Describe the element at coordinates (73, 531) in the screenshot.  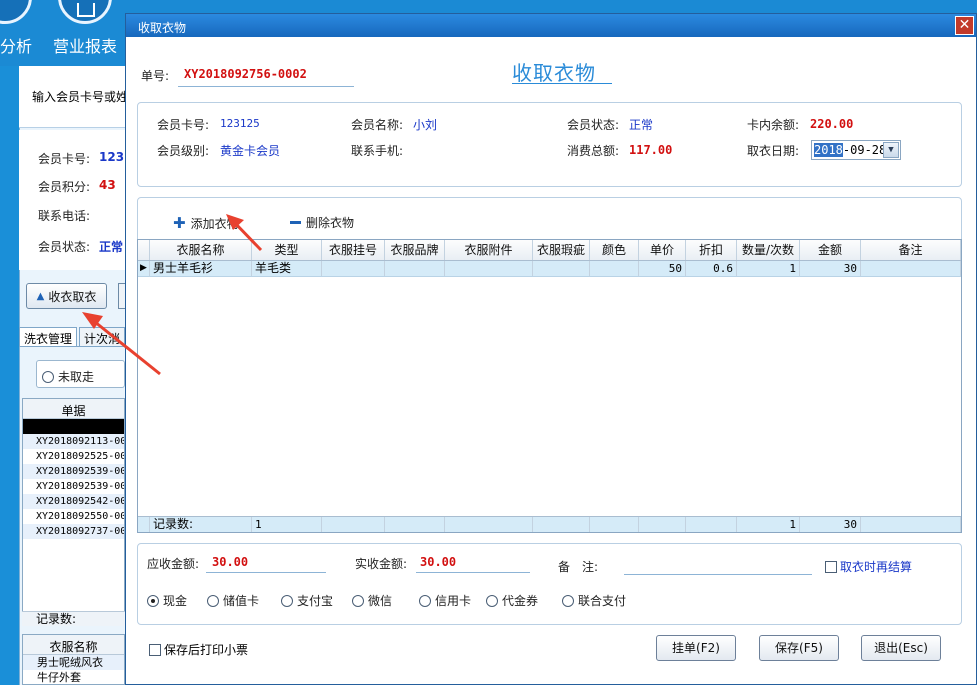
I see `order-list-item: XY2018092737-00` at that location.